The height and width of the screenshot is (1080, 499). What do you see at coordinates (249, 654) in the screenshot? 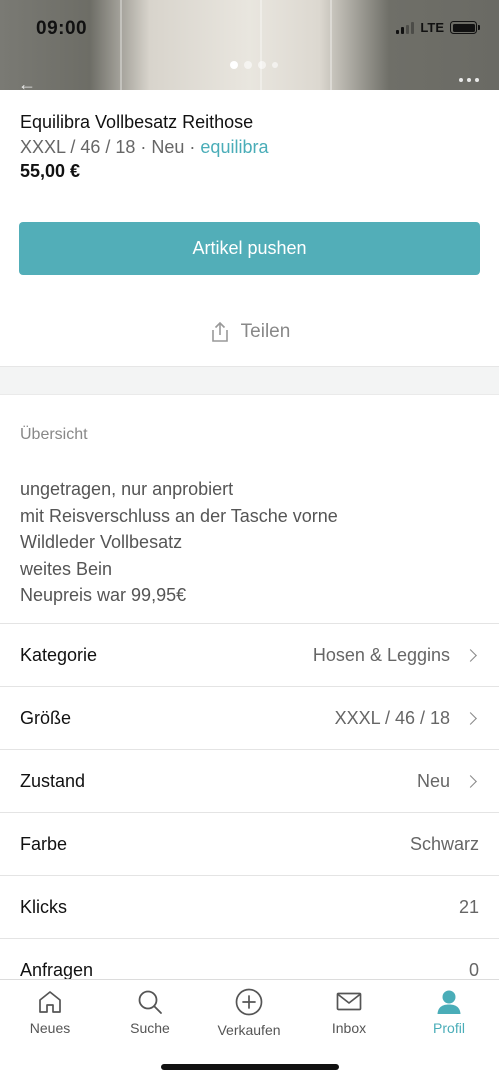
I see `detail-row-category: Kategorie Hosen & Leggins` at bounding box center [249, 654].